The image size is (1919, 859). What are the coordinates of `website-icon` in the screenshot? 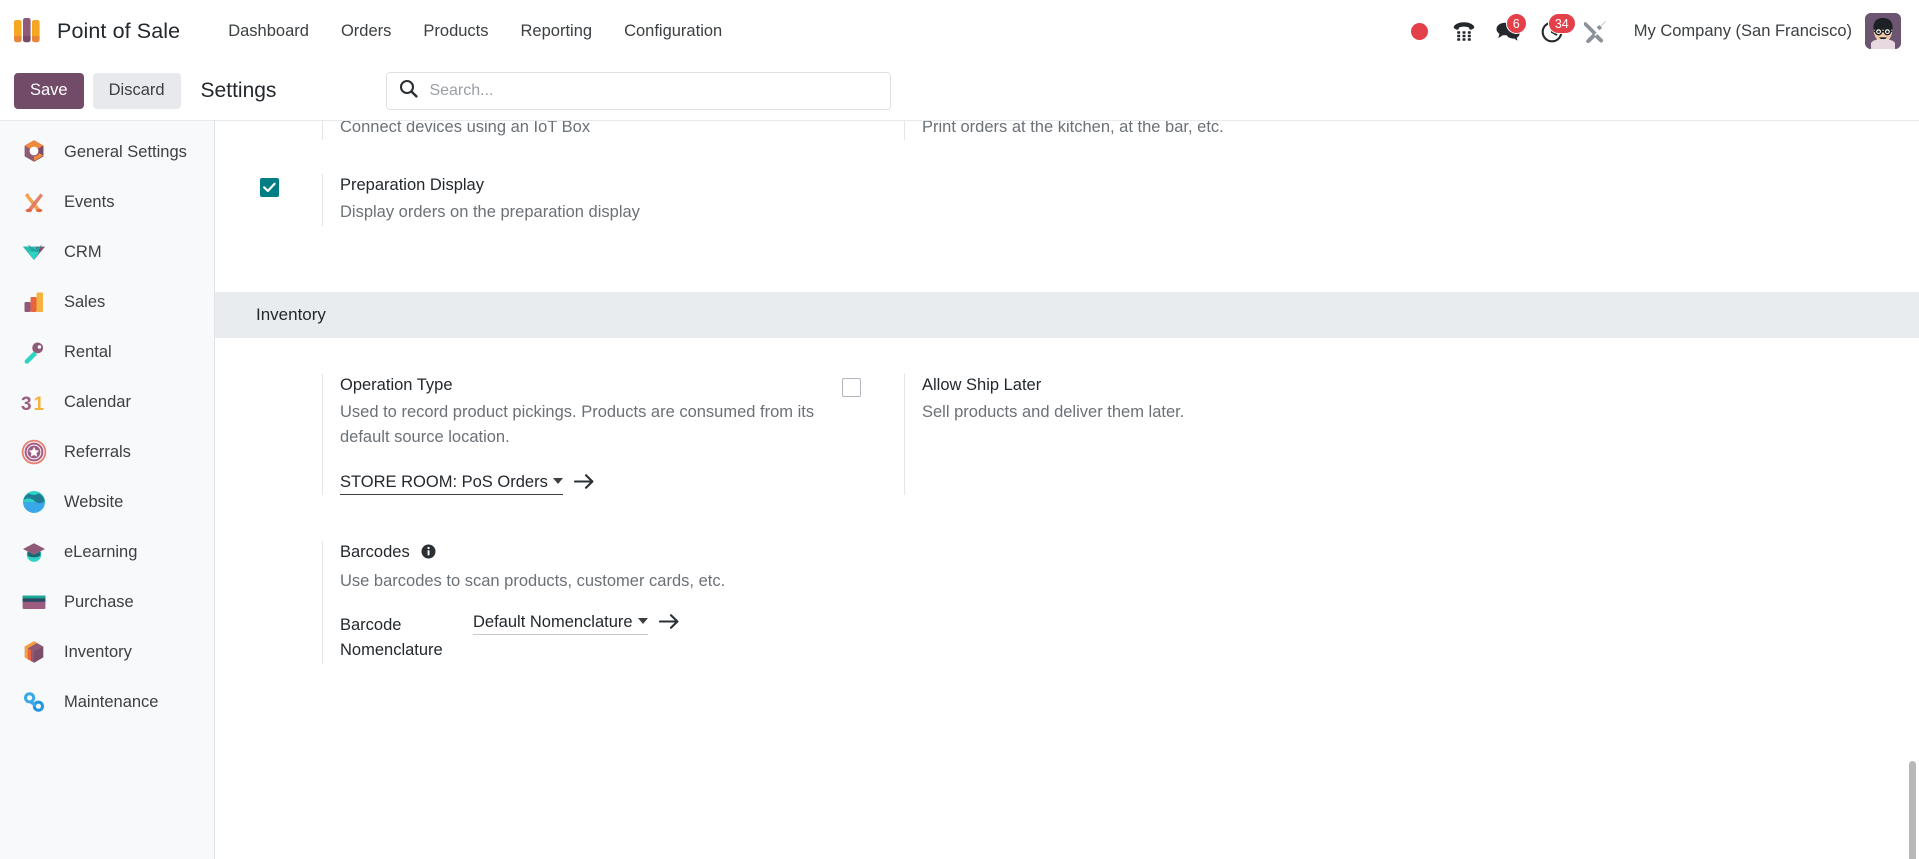 It's located at (34, 502).